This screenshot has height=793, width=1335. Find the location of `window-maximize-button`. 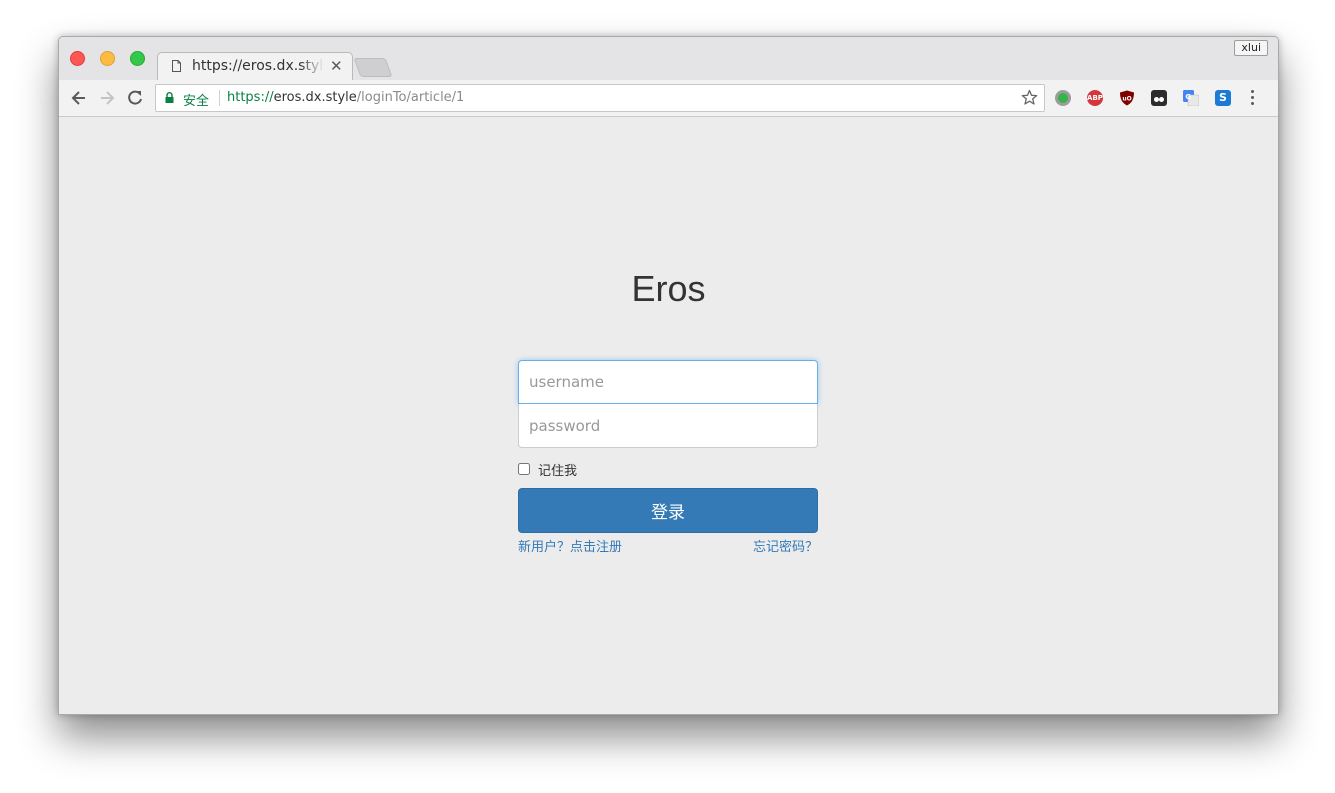

window-maximize-button is located at coordinates (137, 58).